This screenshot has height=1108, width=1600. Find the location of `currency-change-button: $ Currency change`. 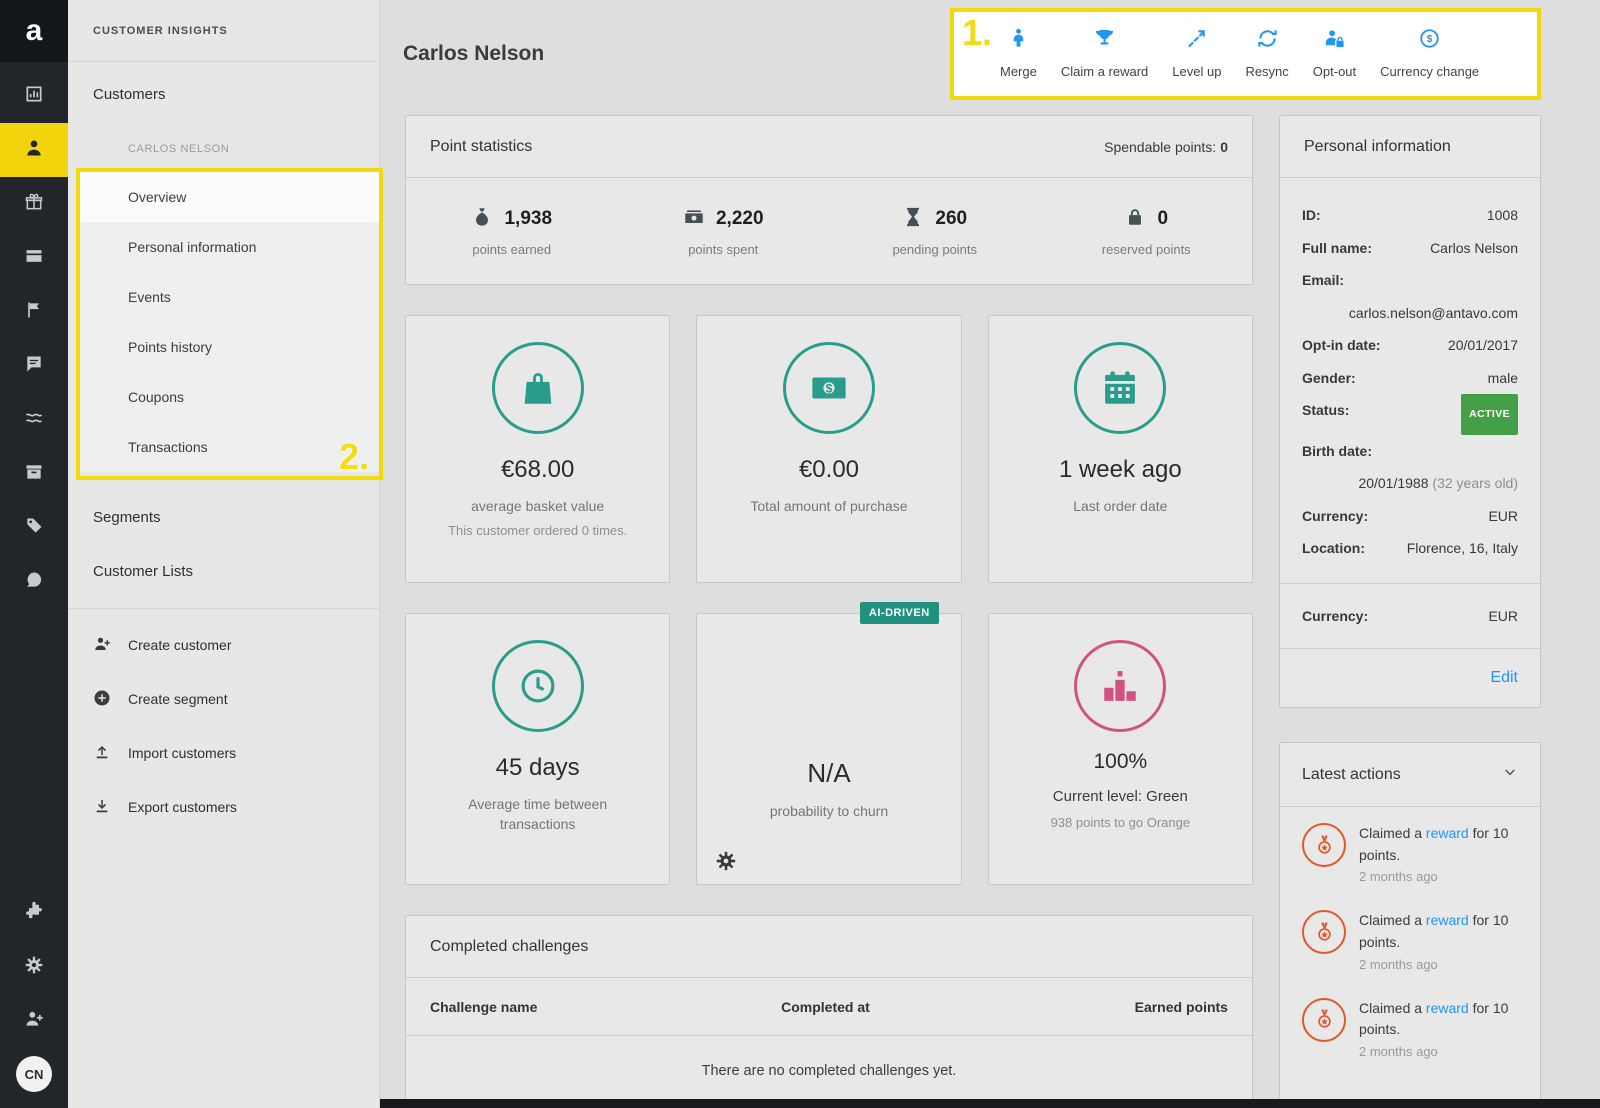

currency-change-button: $ Currency change is located at coordinates (1429, 53).